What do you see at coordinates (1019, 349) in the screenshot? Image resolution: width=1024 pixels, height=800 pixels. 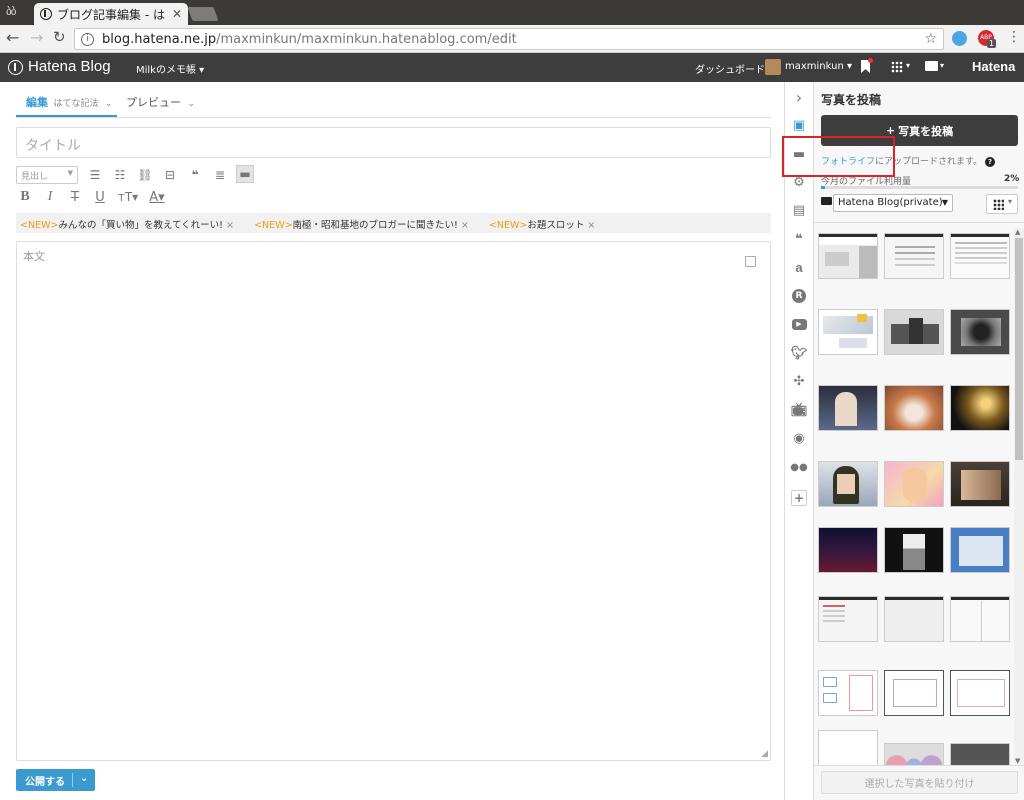 I see `scrollbar-thumb` at bounding box center [1019, 349].